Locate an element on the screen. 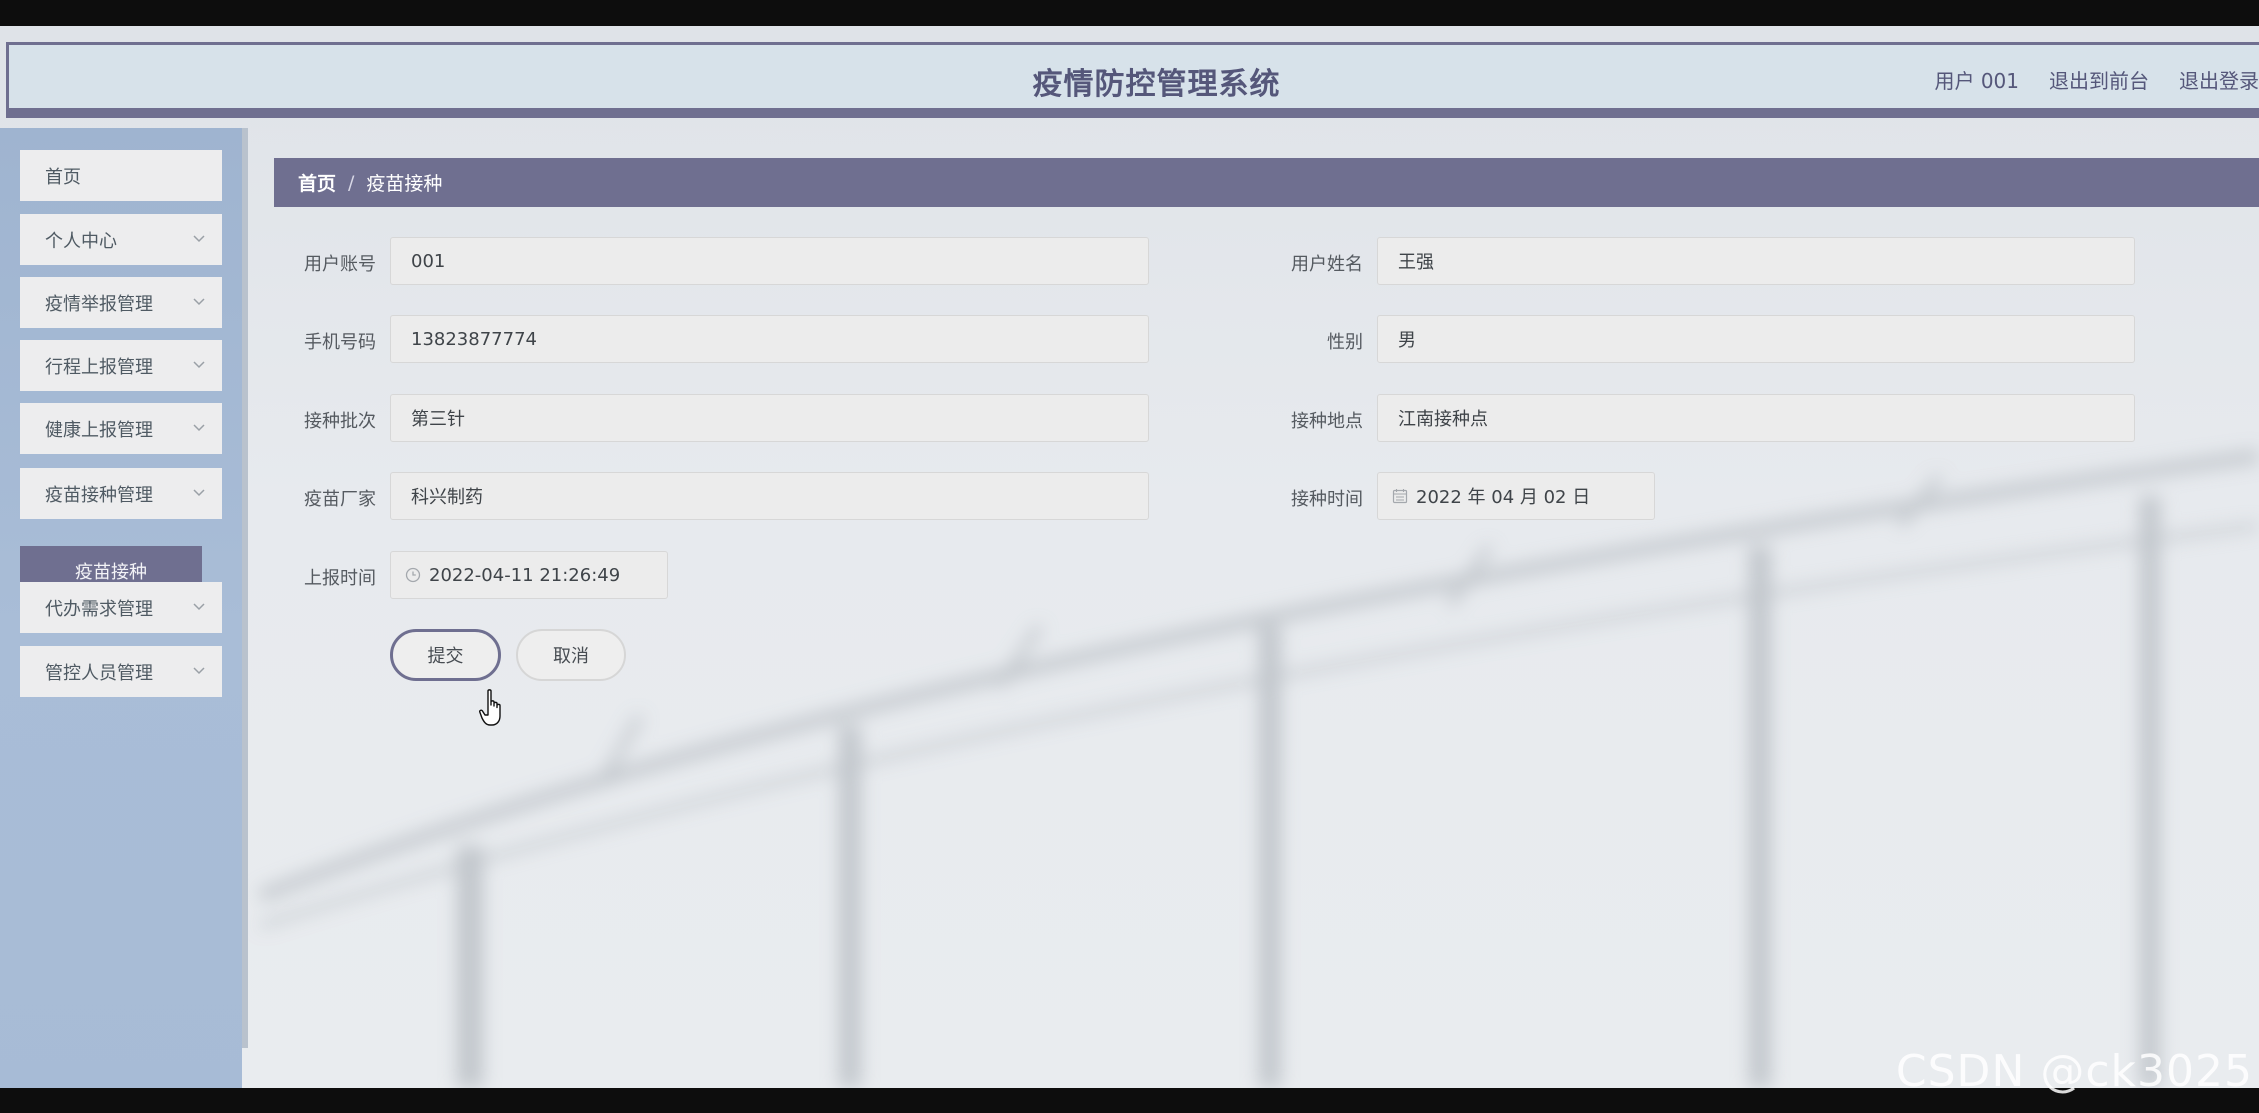  phone-number-label: 手机号码 is located at coordinates (340, 342).